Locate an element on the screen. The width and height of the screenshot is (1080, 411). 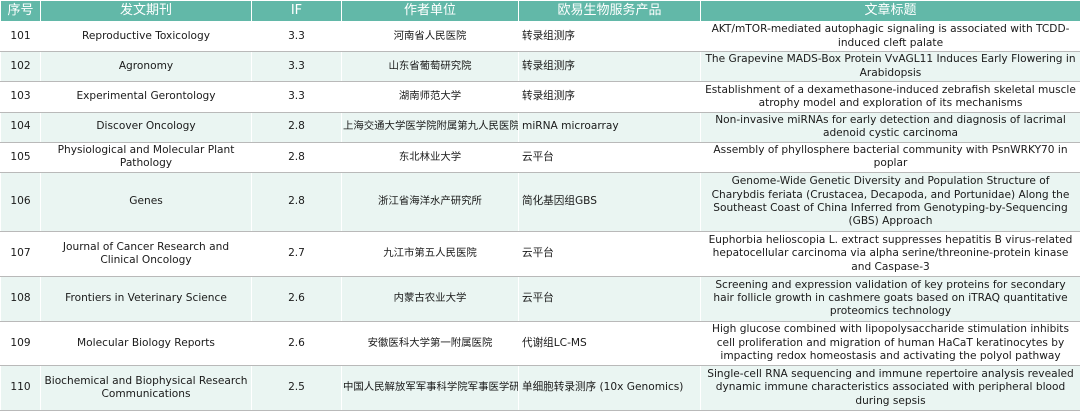
header-row: 序号 发文期刊 IF 作者单位 欧易生物服务产品 文章标题 is located at coordinates (540, 11).